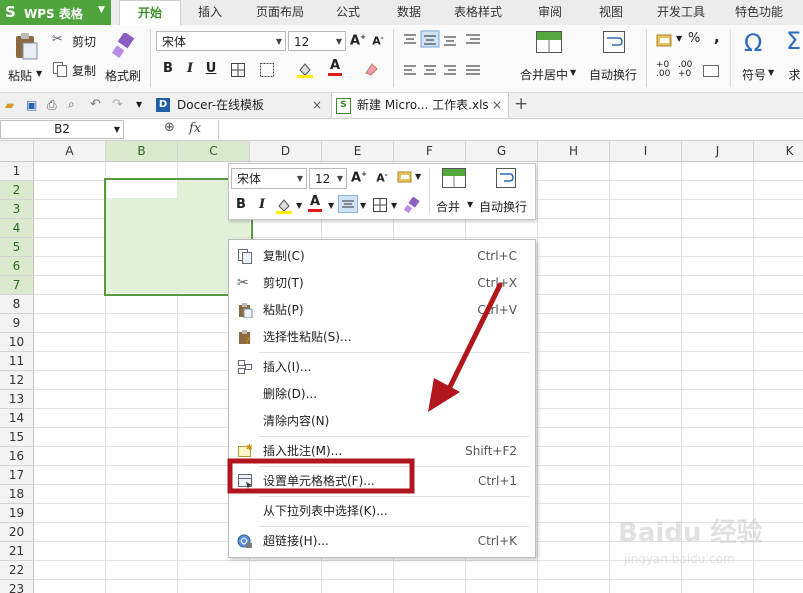  What do you see at coordinates (321, 476) in the screenshot?
I see `highlight-box` at bounding box center [321, 476].